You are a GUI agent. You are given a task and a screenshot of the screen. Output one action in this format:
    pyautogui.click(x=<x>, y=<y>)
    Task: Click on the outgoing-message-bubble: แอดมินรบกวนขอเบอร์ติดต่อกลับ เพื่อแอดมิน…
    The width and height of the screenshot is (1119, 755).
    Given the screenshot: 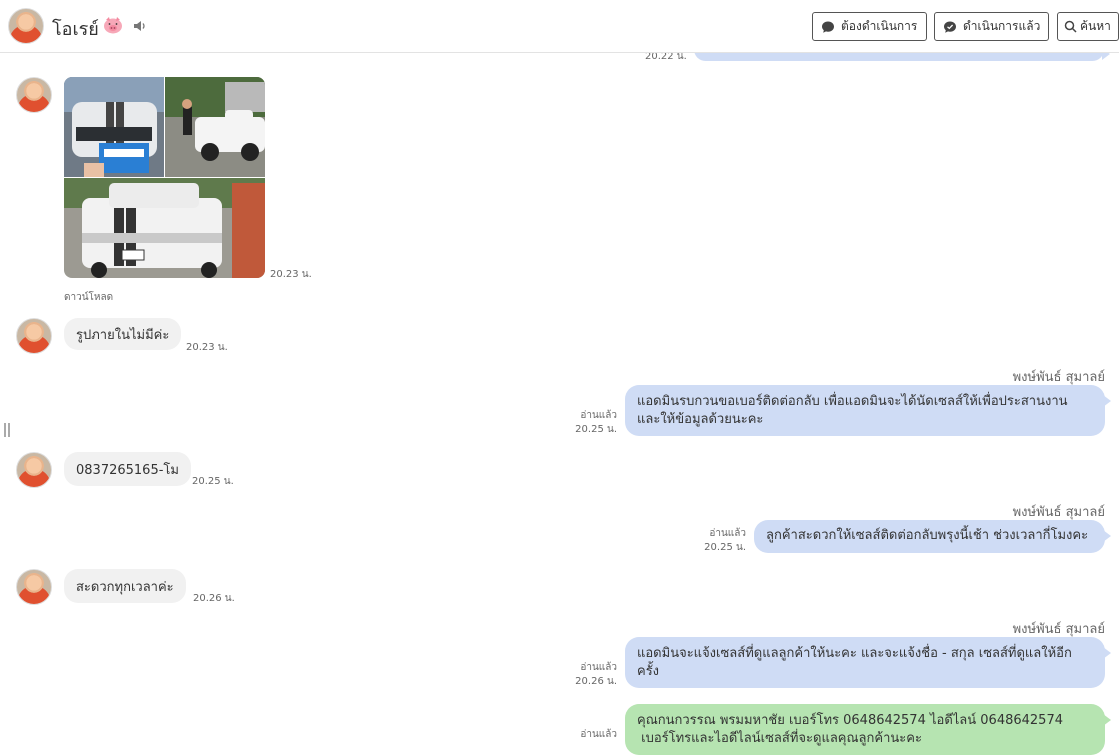 What is the action you would take?
    pyautogui.click(x=868, y=410)
    